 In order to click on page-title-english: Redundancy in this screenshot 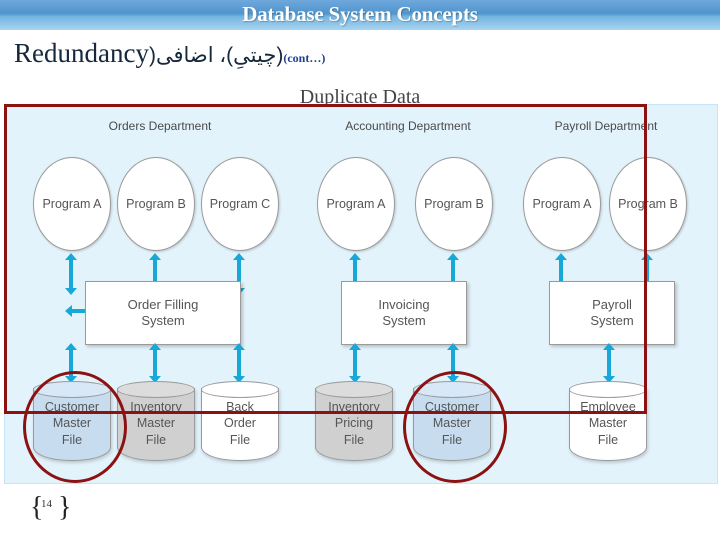, I will do `click(81, 53)`.